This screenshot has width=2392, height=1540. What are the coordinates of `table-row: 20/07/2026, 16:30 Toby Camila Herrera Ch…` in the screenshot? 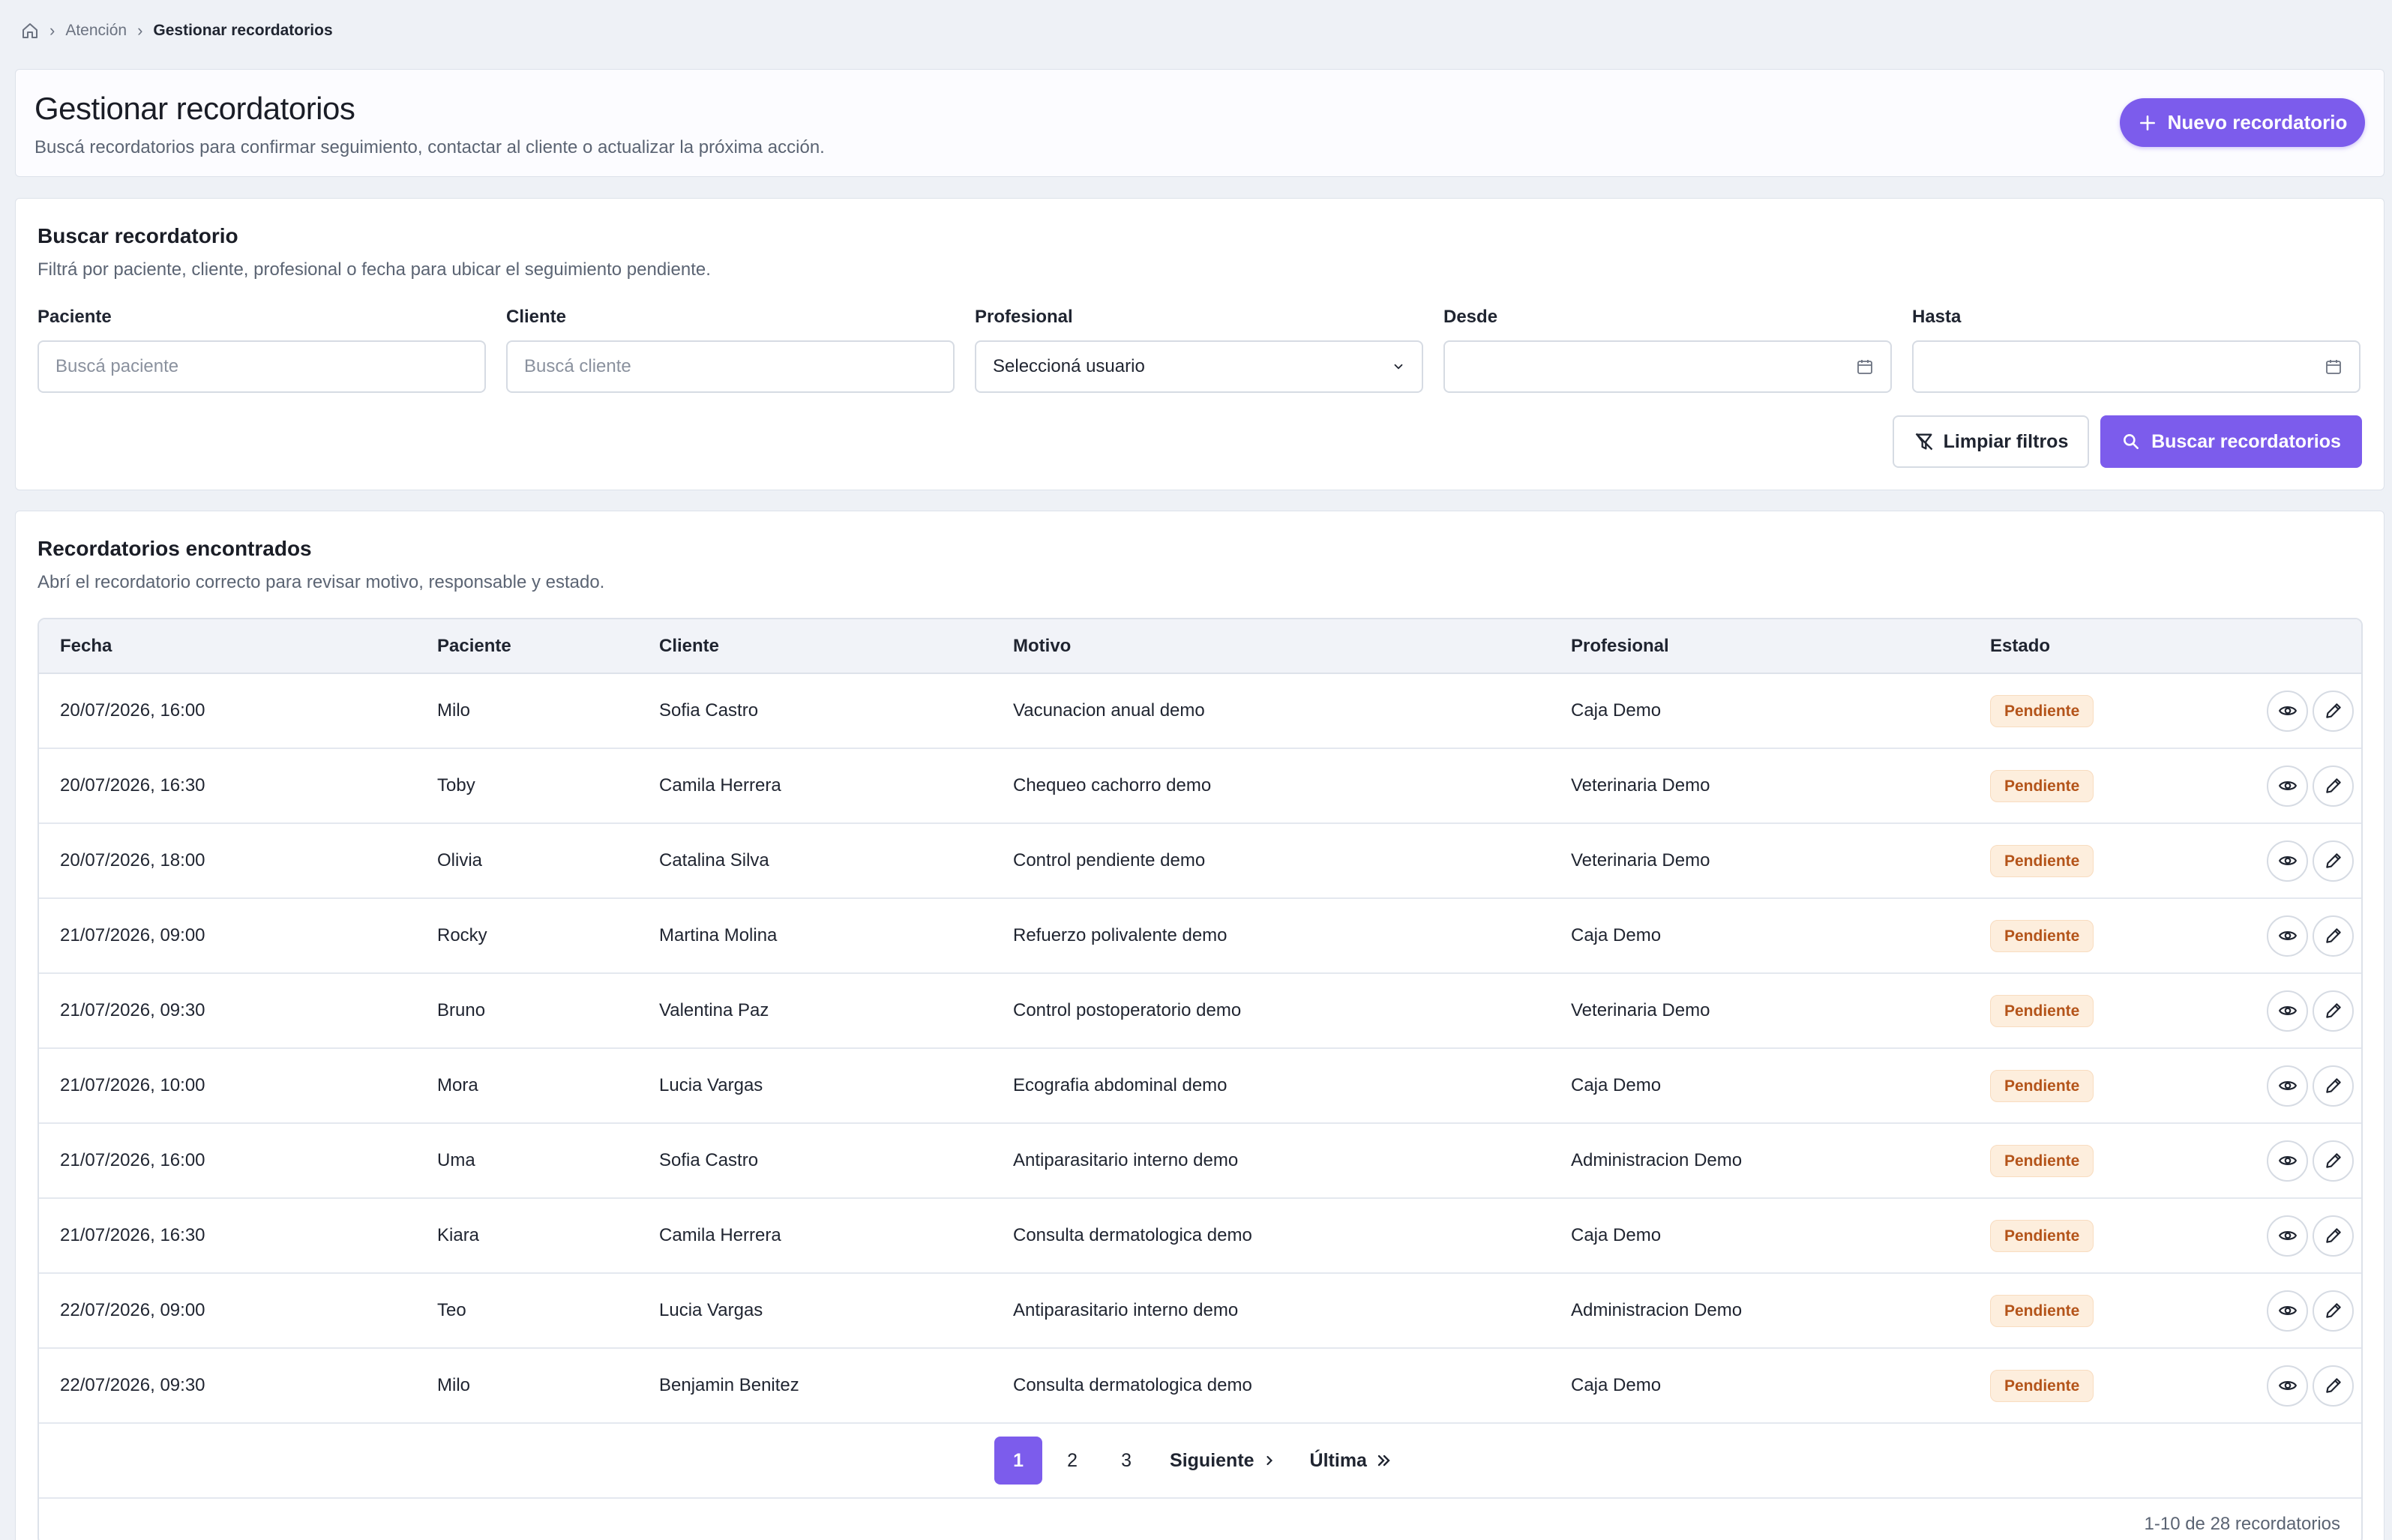 It's located at (1200, 786).